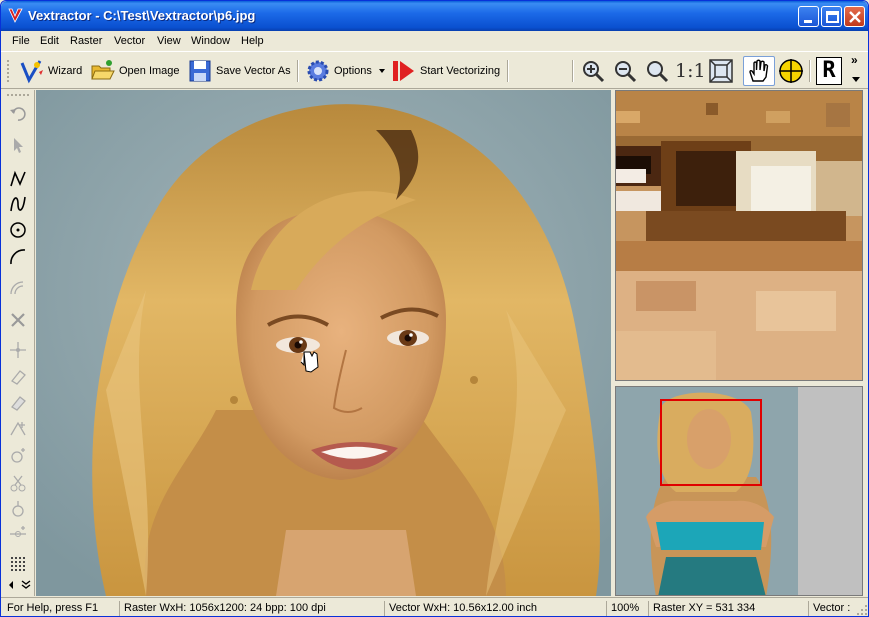 Image resolution: width=869 pixels, height=617 pixels. Describe the element at coordinates (149, 71) in the screenshot. I see `open-image-label: Open Image` at that location.